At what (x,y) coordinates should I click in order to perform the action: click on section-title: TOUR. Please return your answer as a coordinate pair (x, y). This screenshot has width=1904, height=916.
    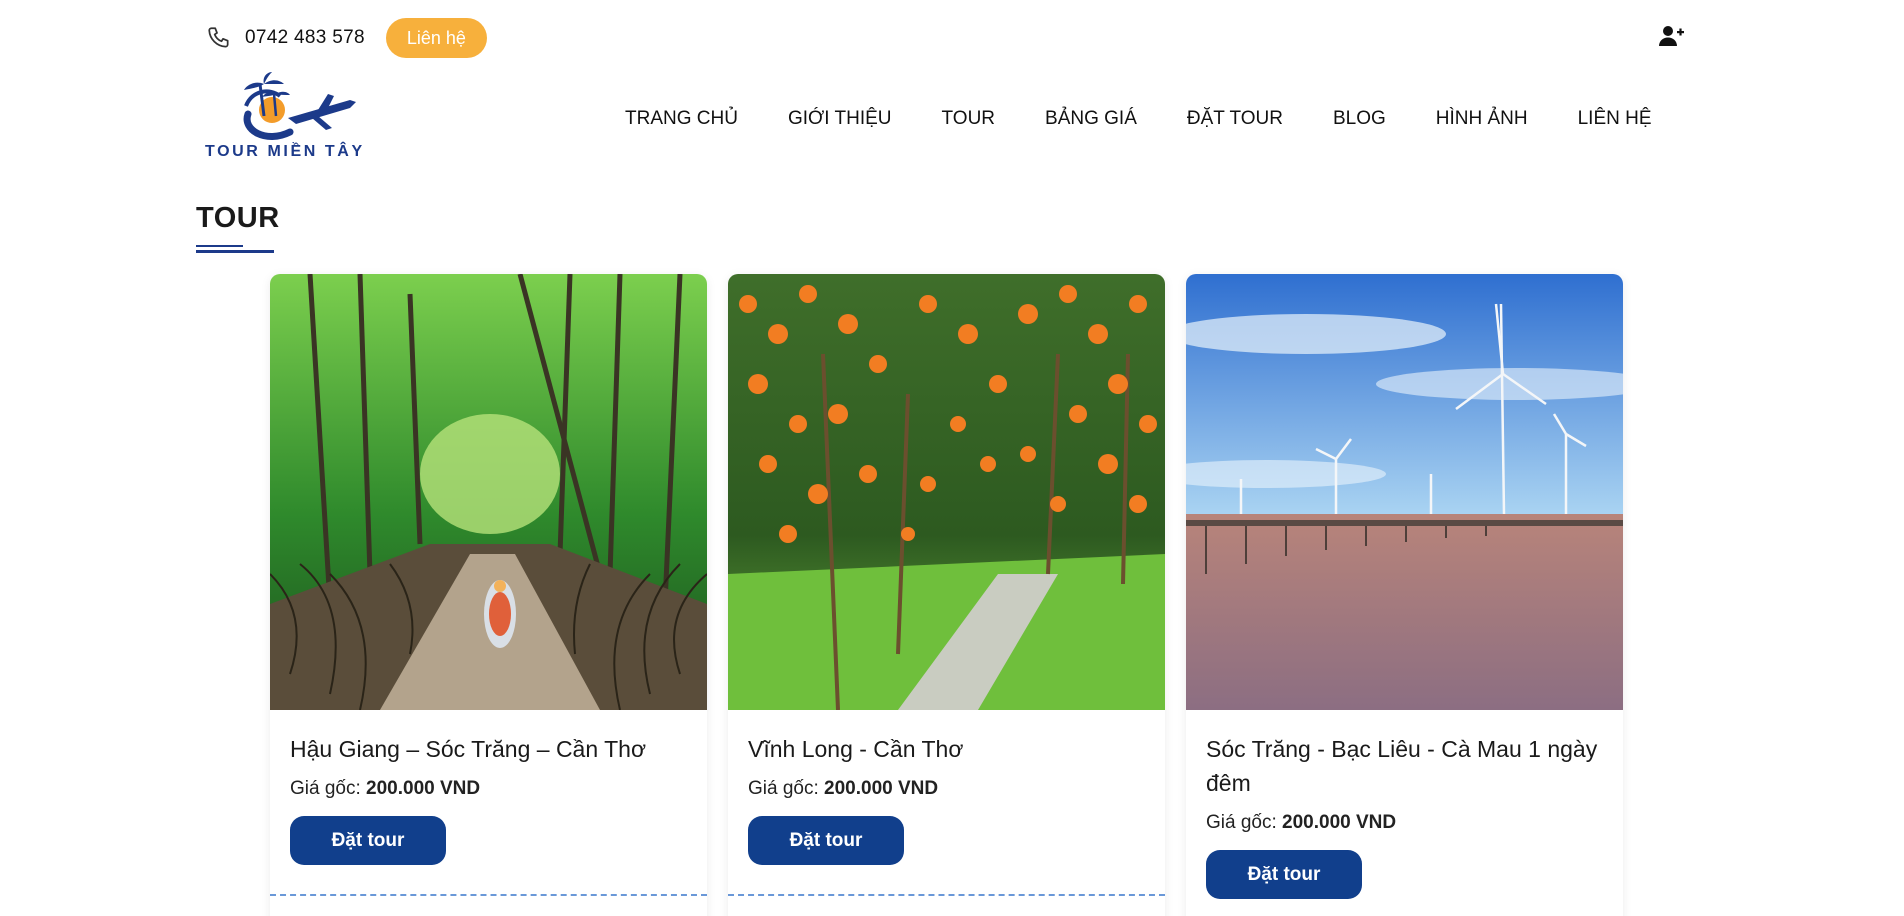
    Looking at the image, I should click on (238, 218).